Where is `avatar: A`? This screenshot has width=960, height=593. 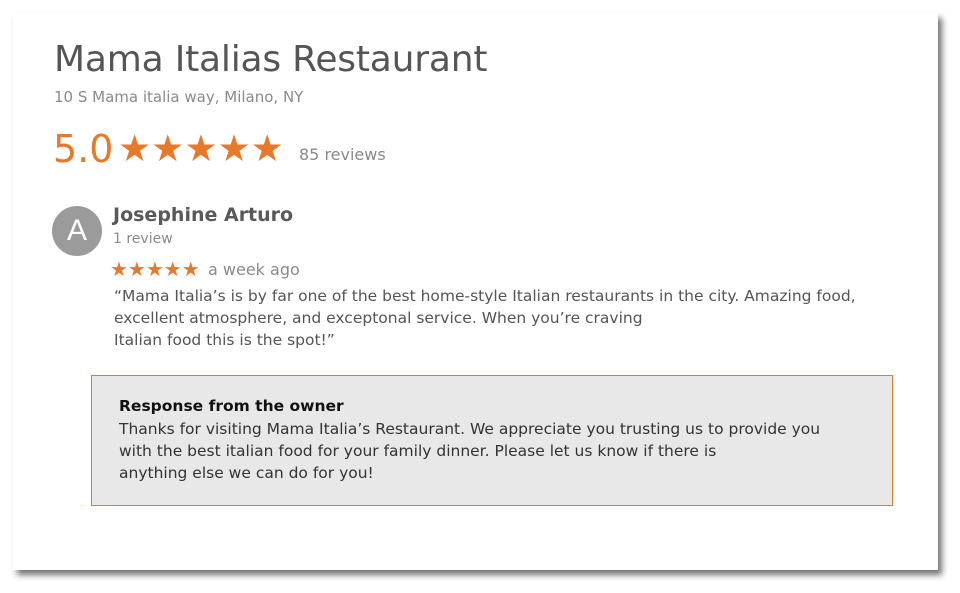 avatar: A is located at coordinates (77, 231).